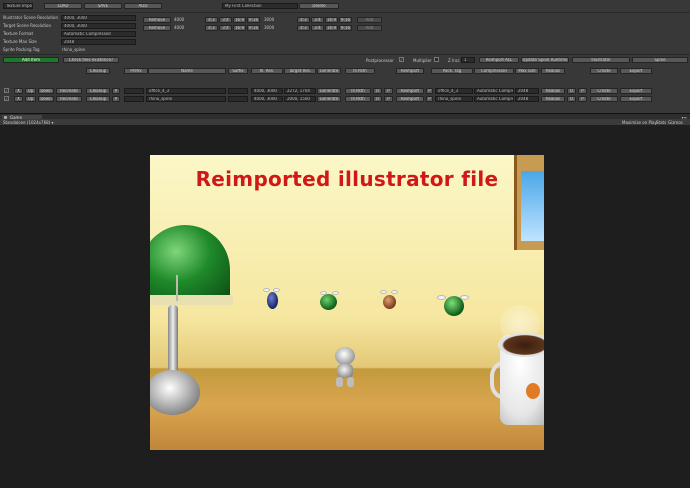 This screenshot has width=690, height=488. I want to click on column-compression: Compression, so click(494, 71).